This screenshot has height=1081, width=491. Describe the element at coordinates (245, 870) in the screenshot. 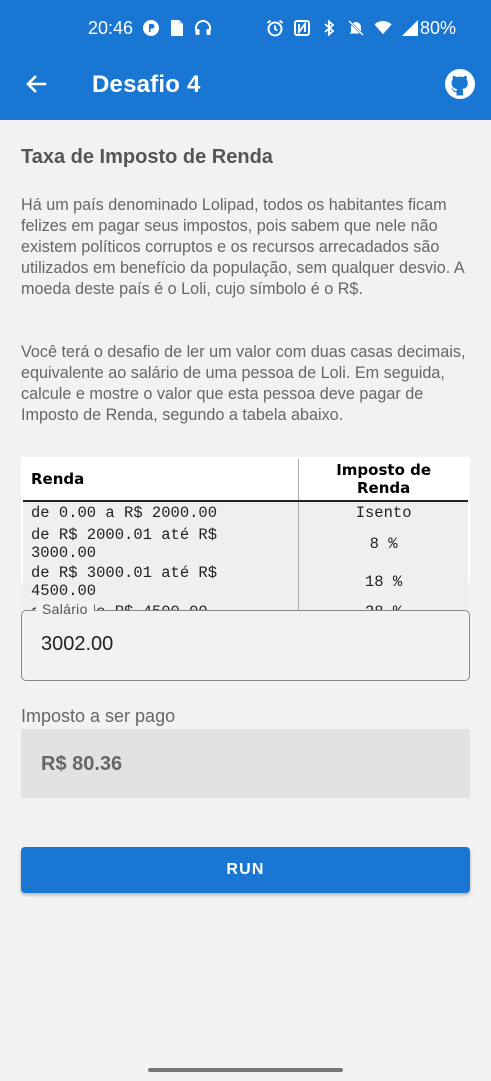

I see `run-button: RUN` at that location.